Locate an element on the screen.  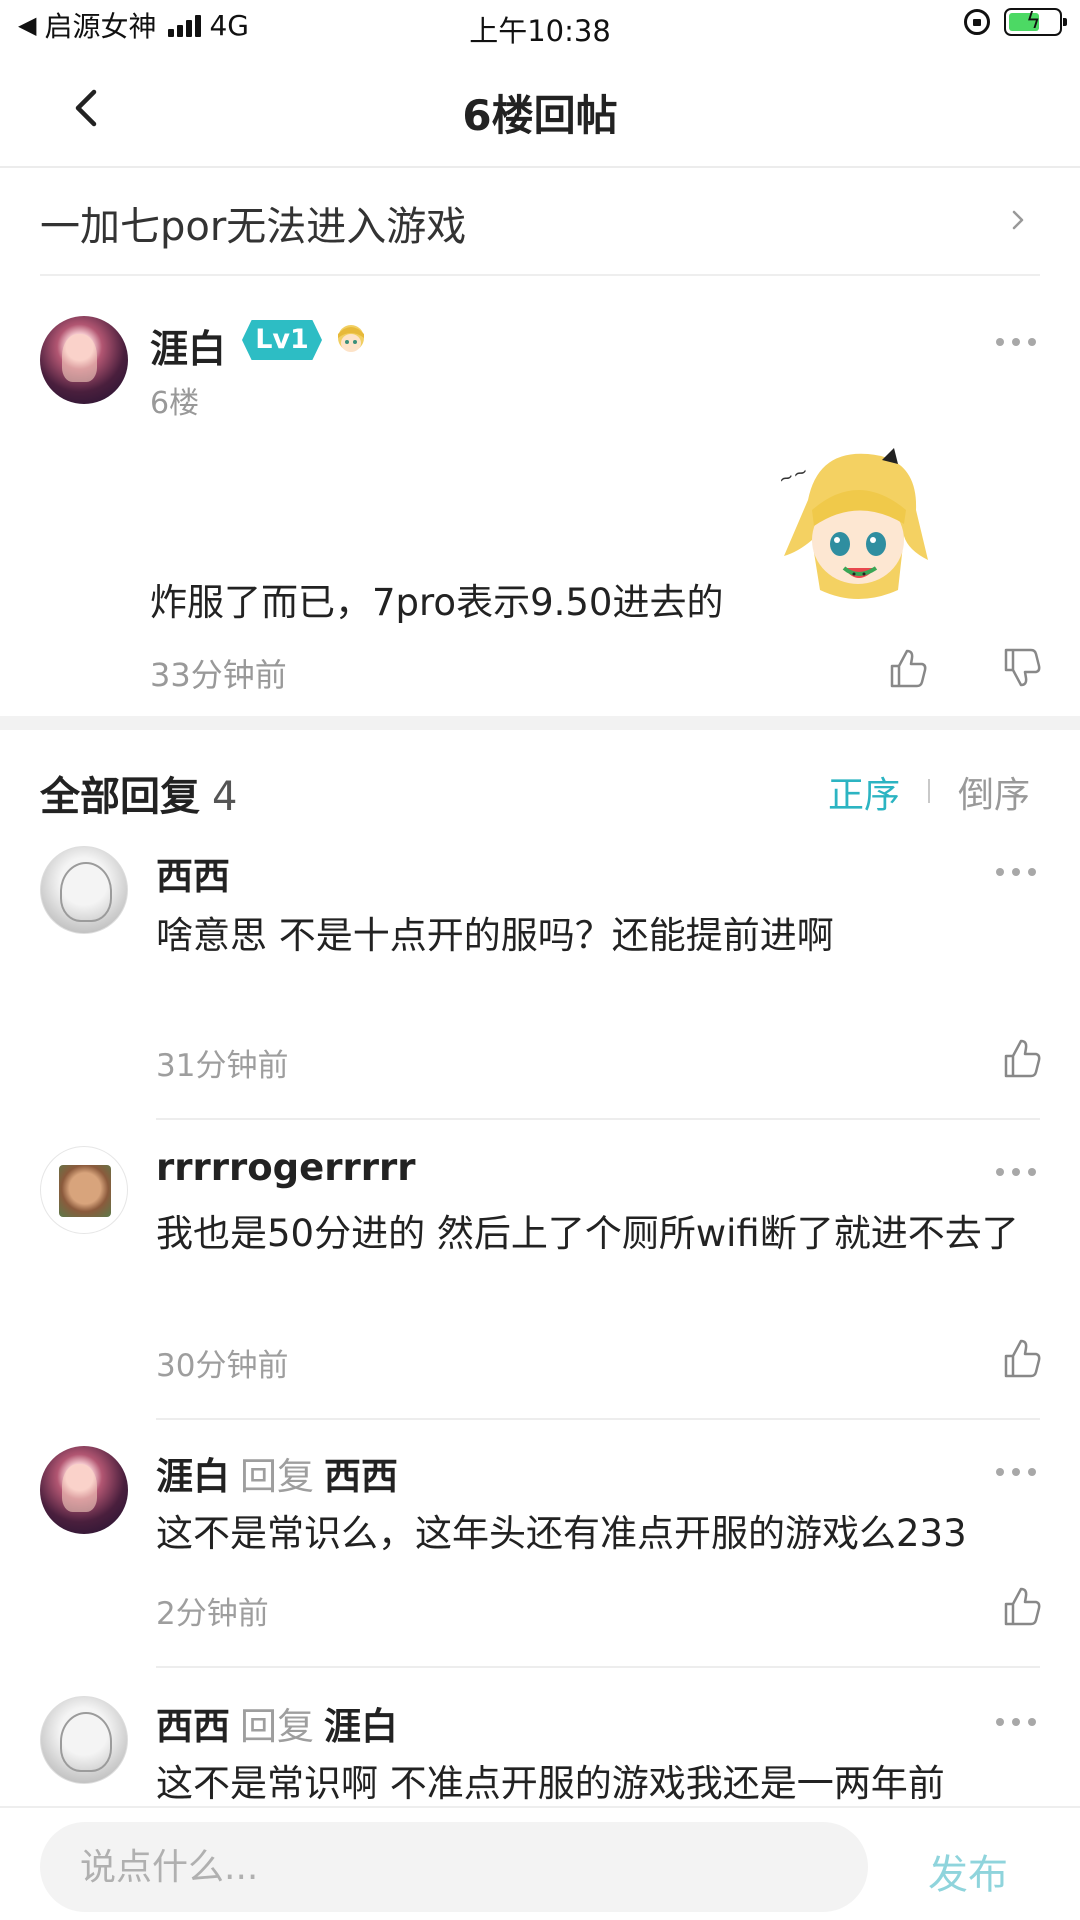
level-badge: Lv1 is located at coordinates (282, 340).